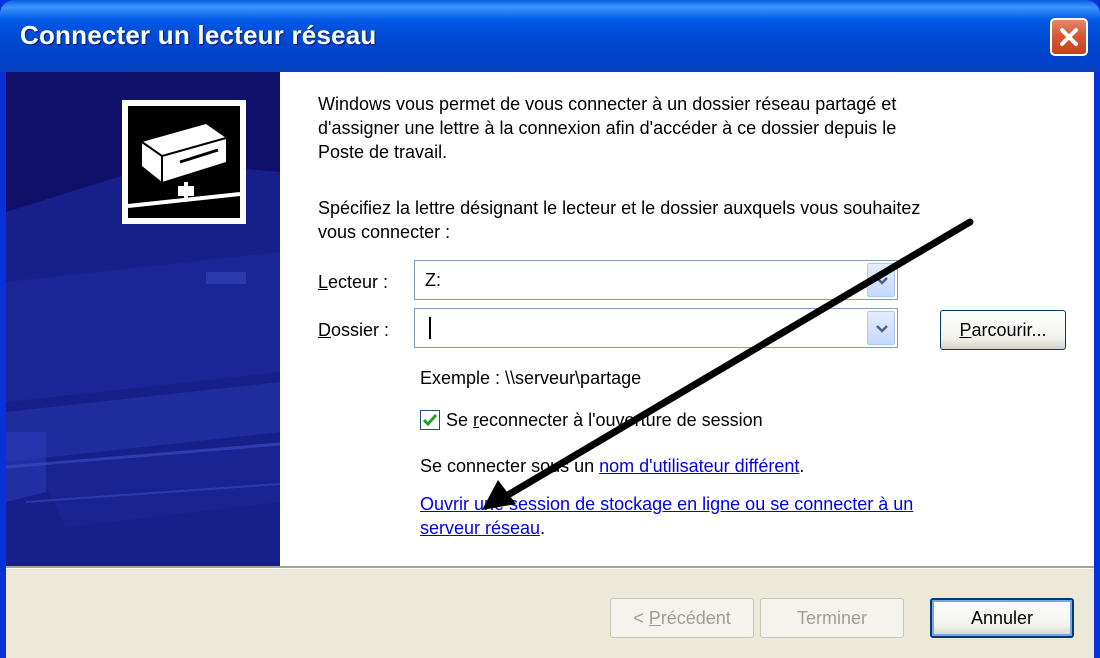 The width and height of the screenshot is (1100, 658). What do you see at coordinates (384, 232) in the screenshot?
I see `instruction-line-2: vous connecter :` at bounding box center [384, 232].